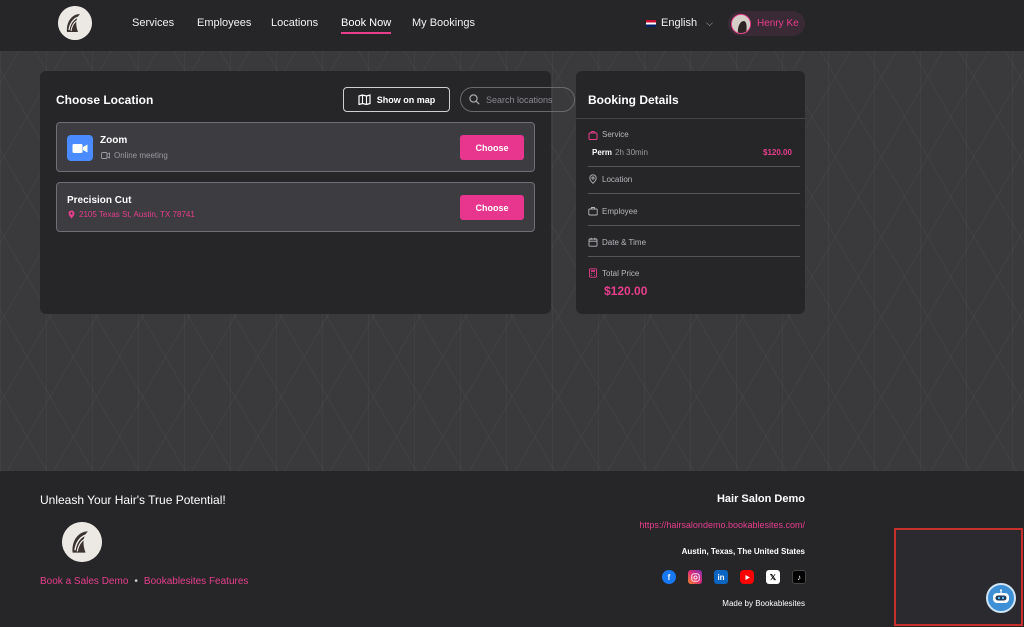 Image resolution: width=1024 pixels, height=627 pixels. I want to click on show-on-map-label: Show on map, so click(406, 99).